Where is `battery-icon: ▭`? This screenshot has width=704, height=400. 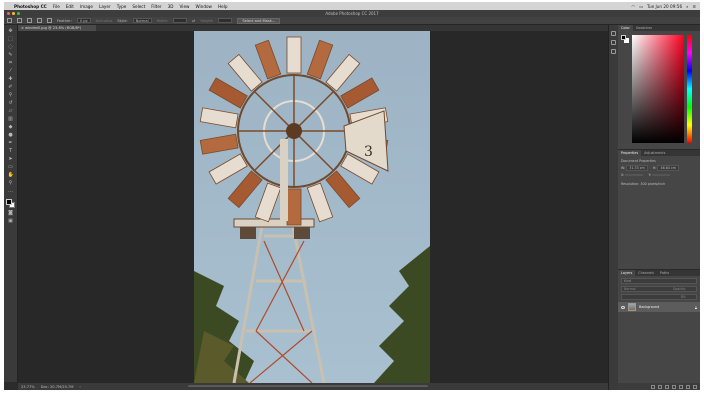
battery-icon: ▭ is located at coordinates (641, 6).